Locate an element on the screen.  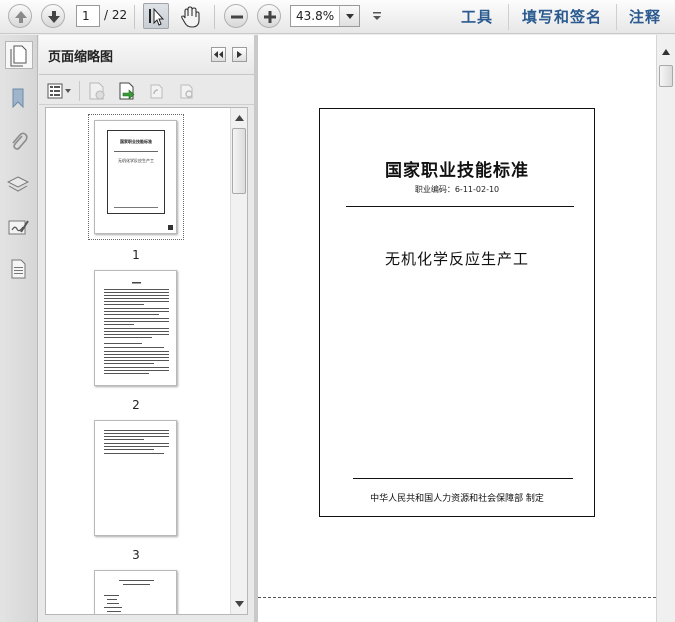
document-scrollbar is located at coordinates (665, 328).